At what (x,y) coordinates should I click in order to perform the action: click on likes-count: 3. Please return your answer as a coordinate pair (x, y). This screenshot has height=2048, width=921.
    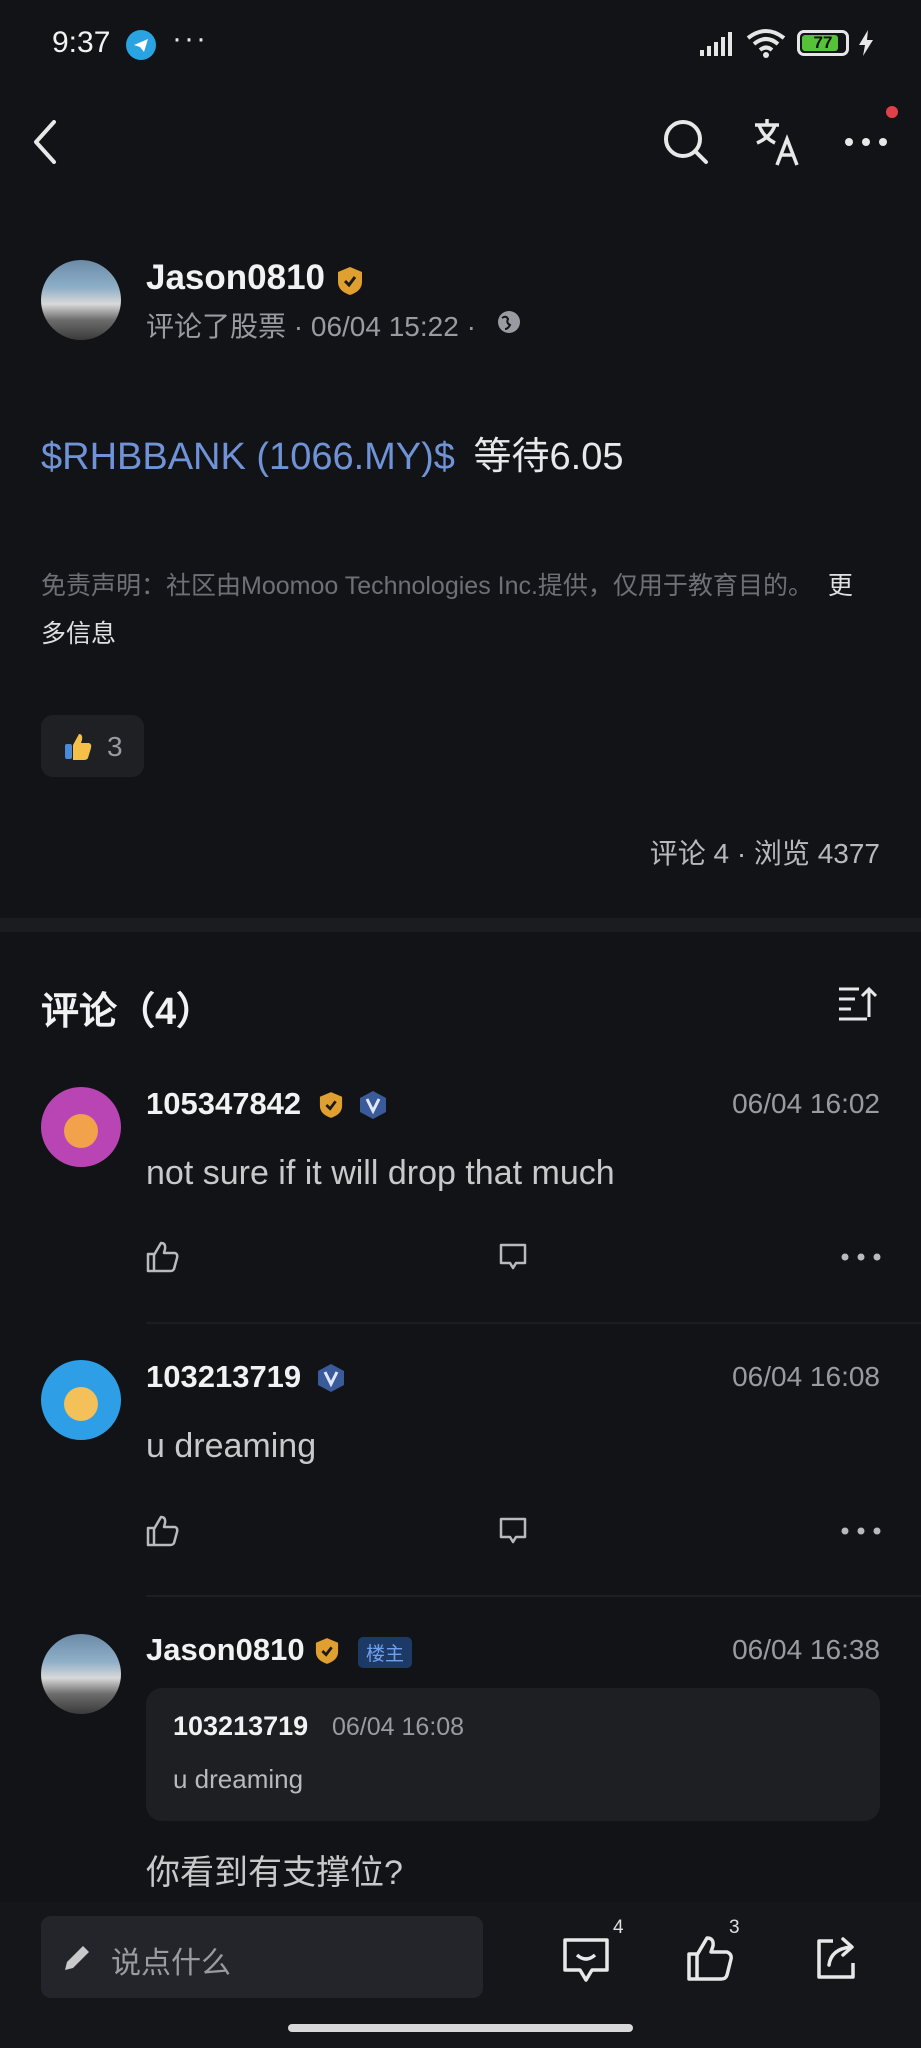
    Looking at the image, I should click on (734, 1927).